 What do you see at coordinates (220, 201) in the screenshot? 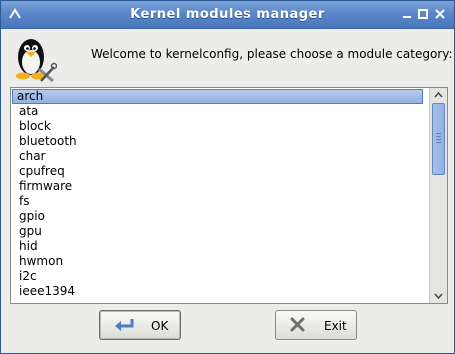
I see `list-item: fs` at bounding box center [220, 201].